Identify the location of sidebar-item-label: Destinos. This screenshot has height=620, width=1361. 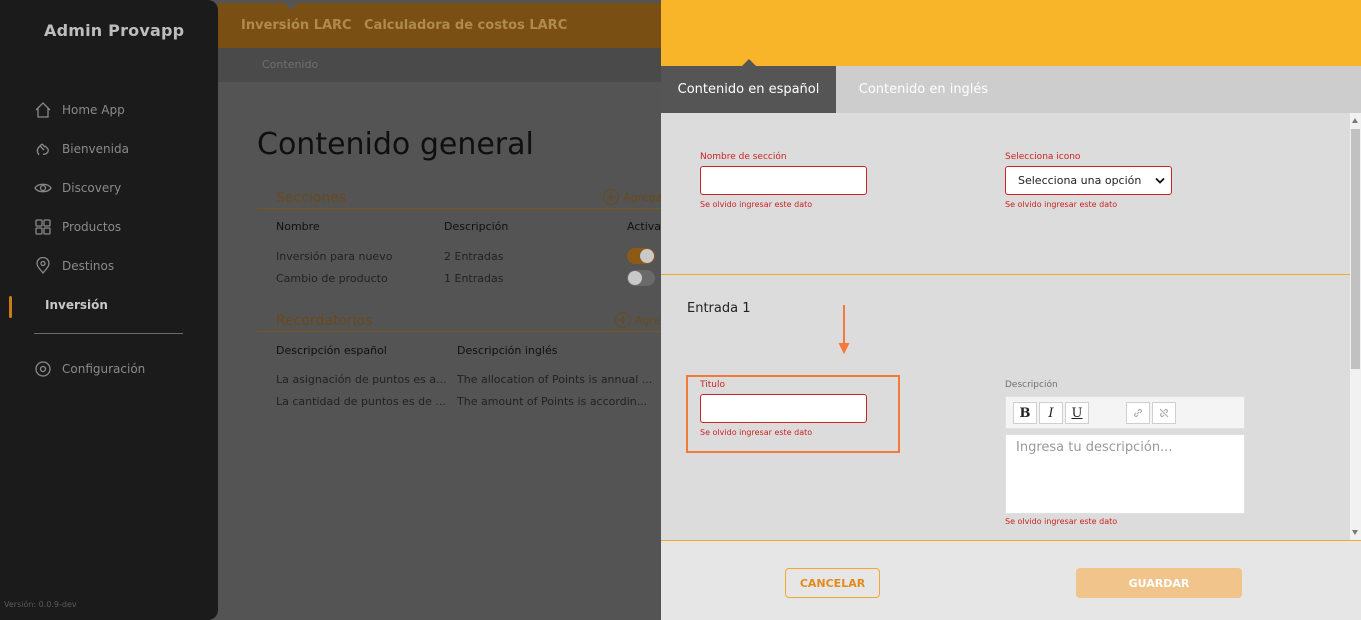
(88, 266).